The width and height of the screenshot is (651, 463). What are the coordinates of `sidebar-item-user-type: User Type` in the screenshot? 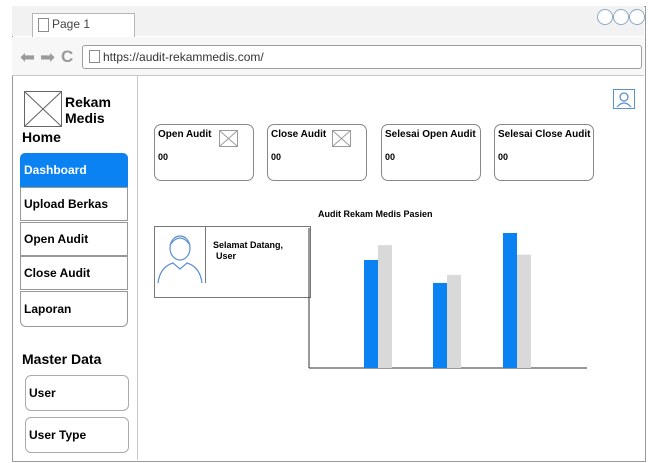 It's located at (77, 435).